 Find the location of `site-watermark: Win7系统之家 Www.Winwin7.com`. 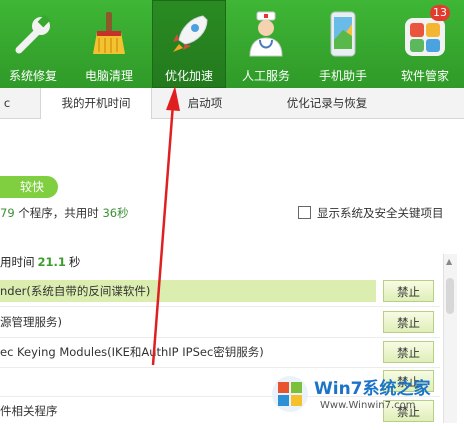

site-watermark: Win7系统之家 Www.Winwin7.com is located at coordinates (367, 394).